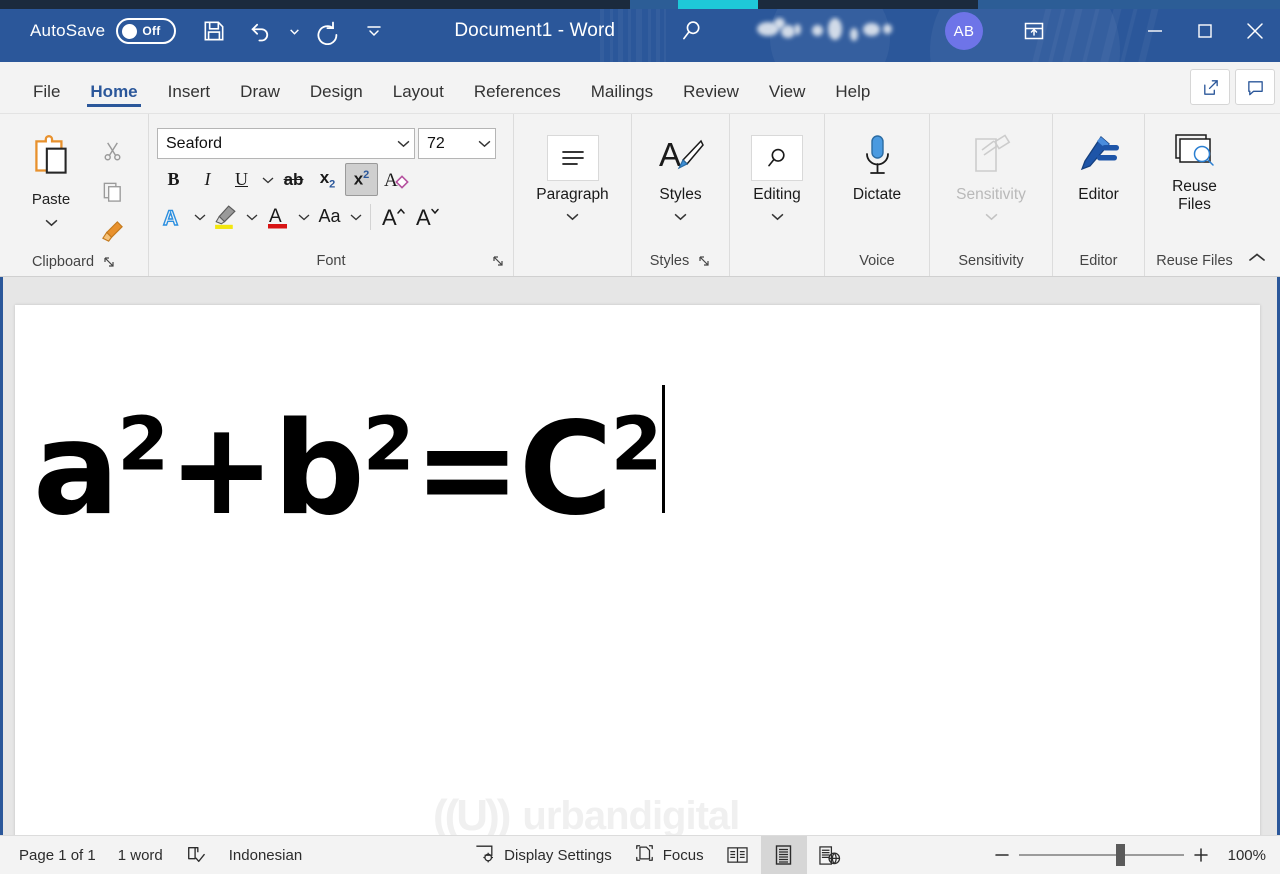  Describe the element at coordinates (467, 469) in the screenshot. I see `segment-equals: =` at that location.